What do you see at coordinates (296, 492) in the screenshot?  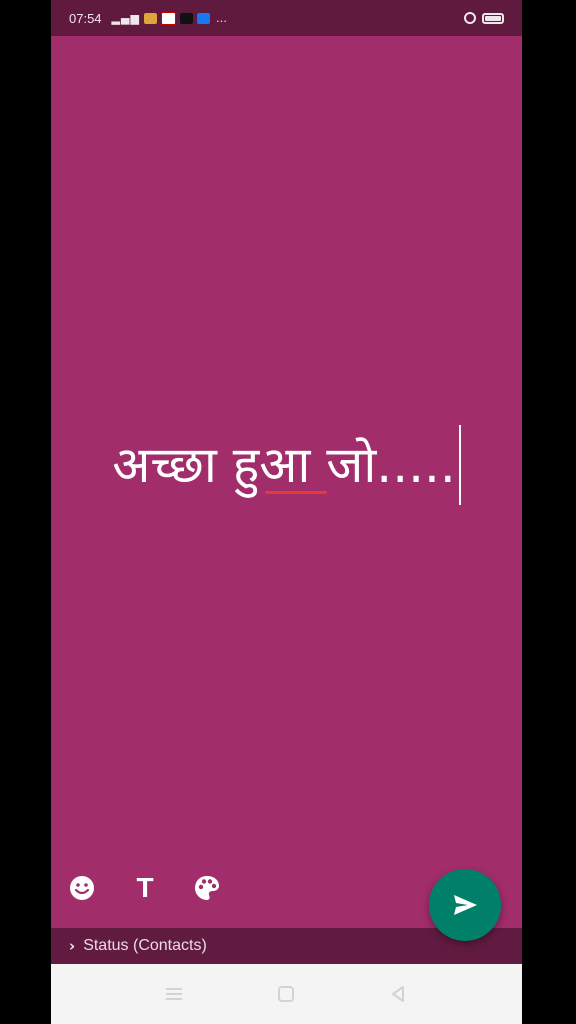 I see `spellcheck-underline` at bounding box center [296, 492].